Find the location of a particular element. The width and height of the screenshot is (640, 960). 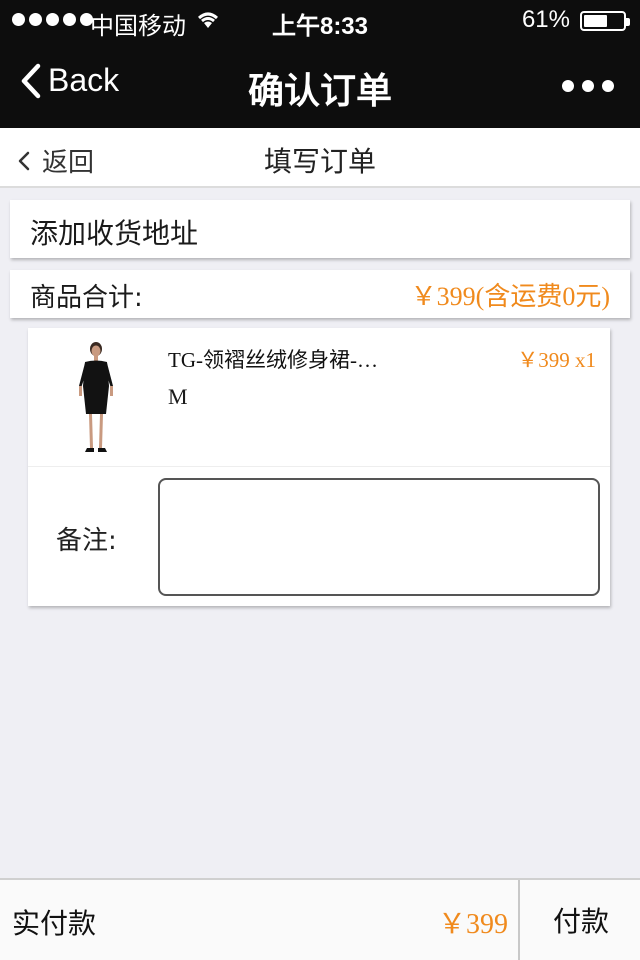

product-price-quantity: ￥399 x1 is located at coordinates (556, 360).